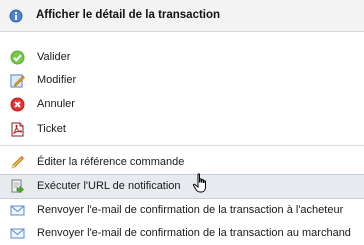 The image size is (364, 245). I want to click on menu-item-label: Exécuter l'URL de notification, so click(109, 186).